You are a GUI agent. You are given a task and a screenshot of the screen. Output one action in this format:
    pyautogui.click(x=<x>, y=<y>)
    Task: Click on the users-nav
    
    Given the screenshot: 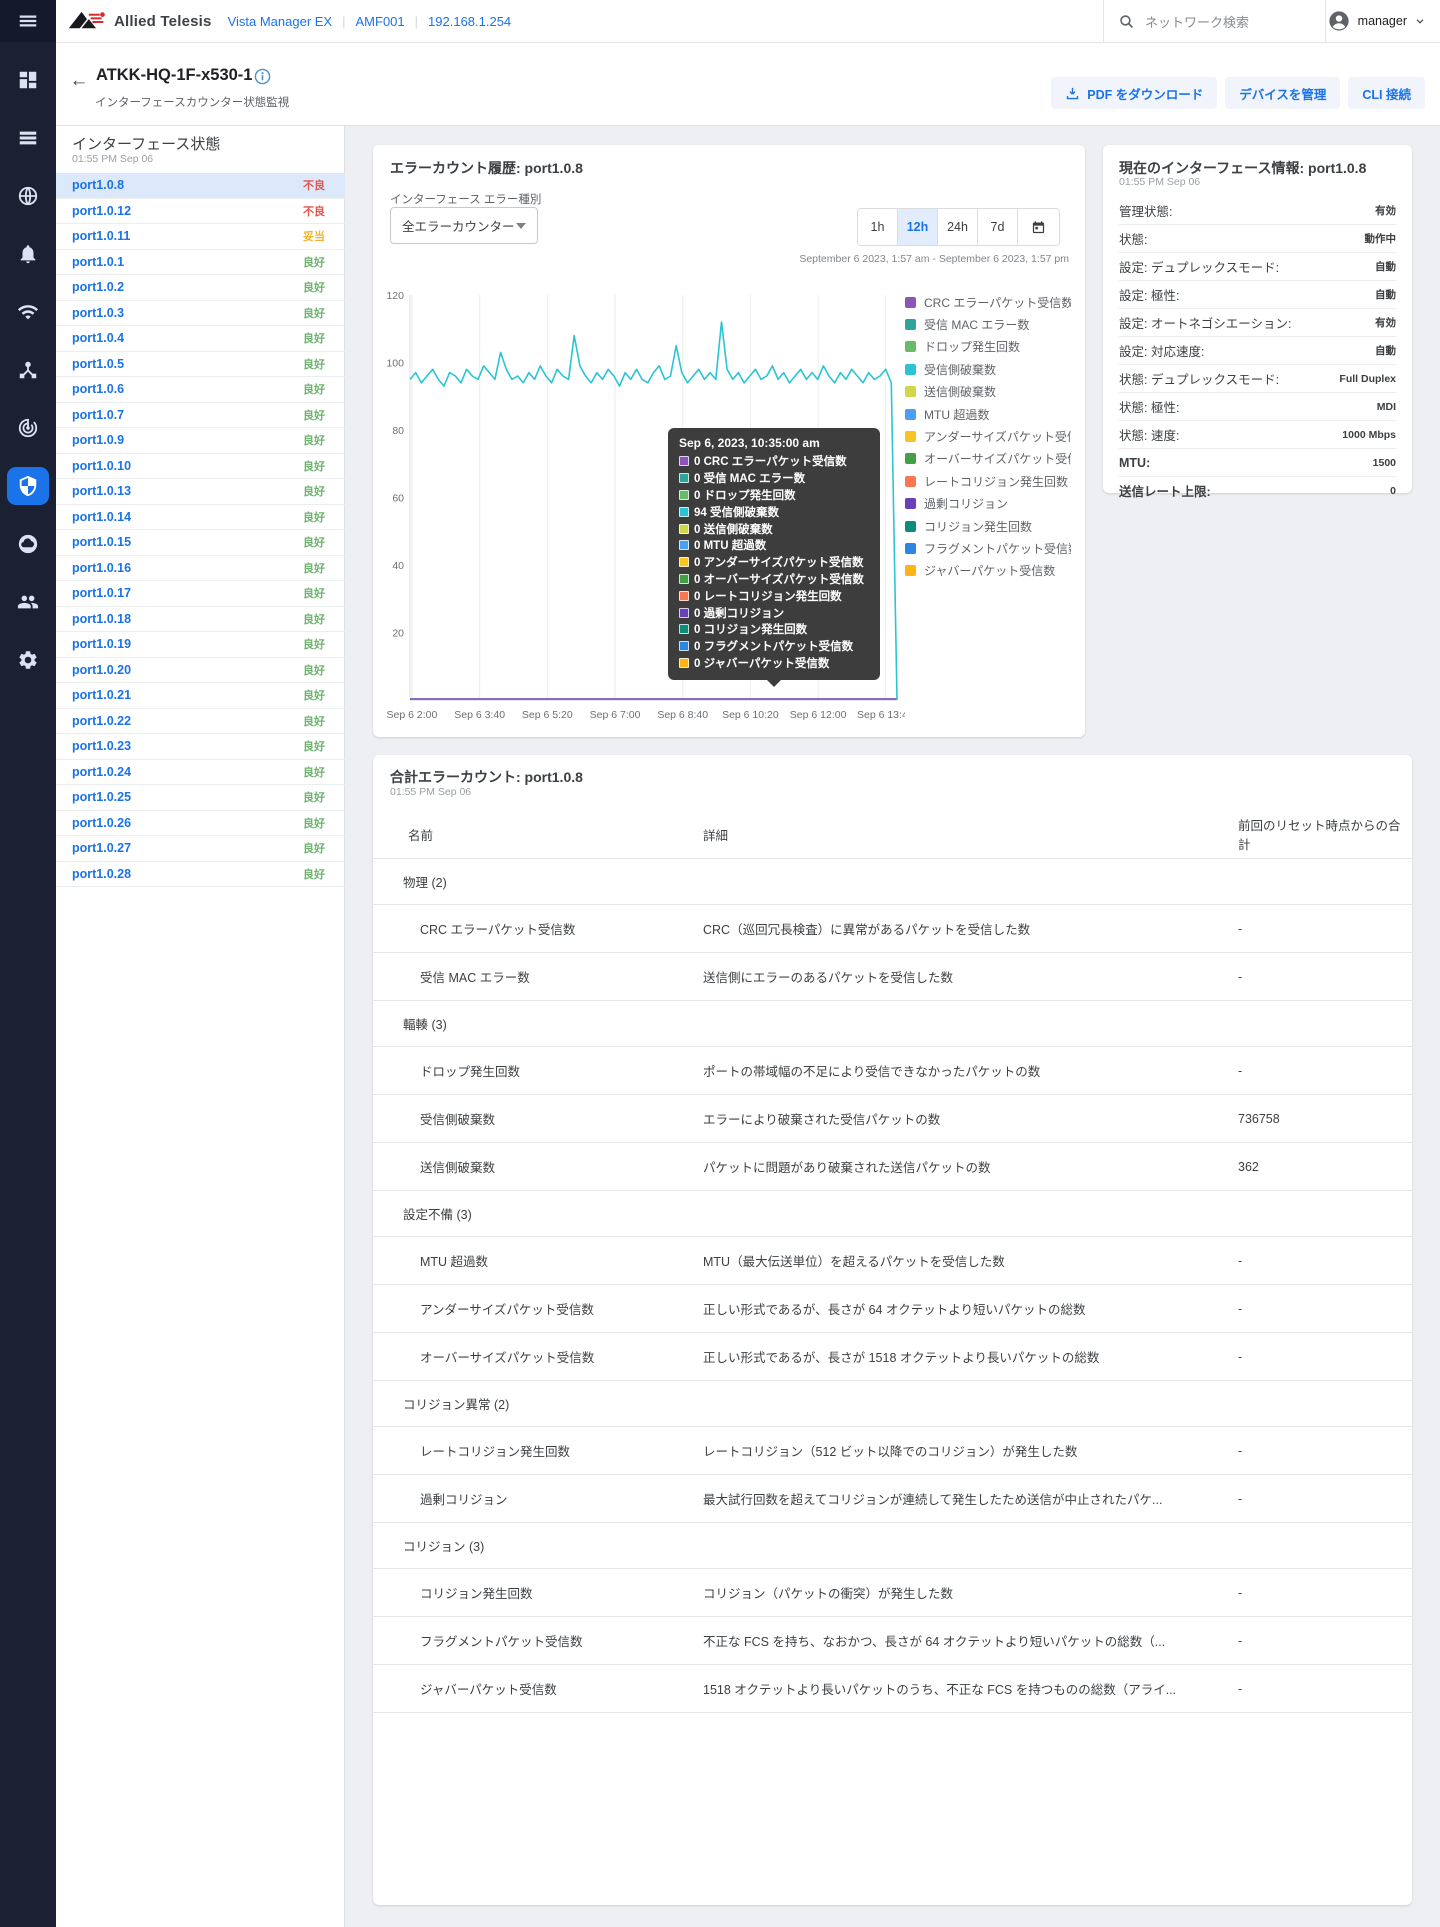 What is the action you would take?
    pyautogui.click(x=28, y=602)
    